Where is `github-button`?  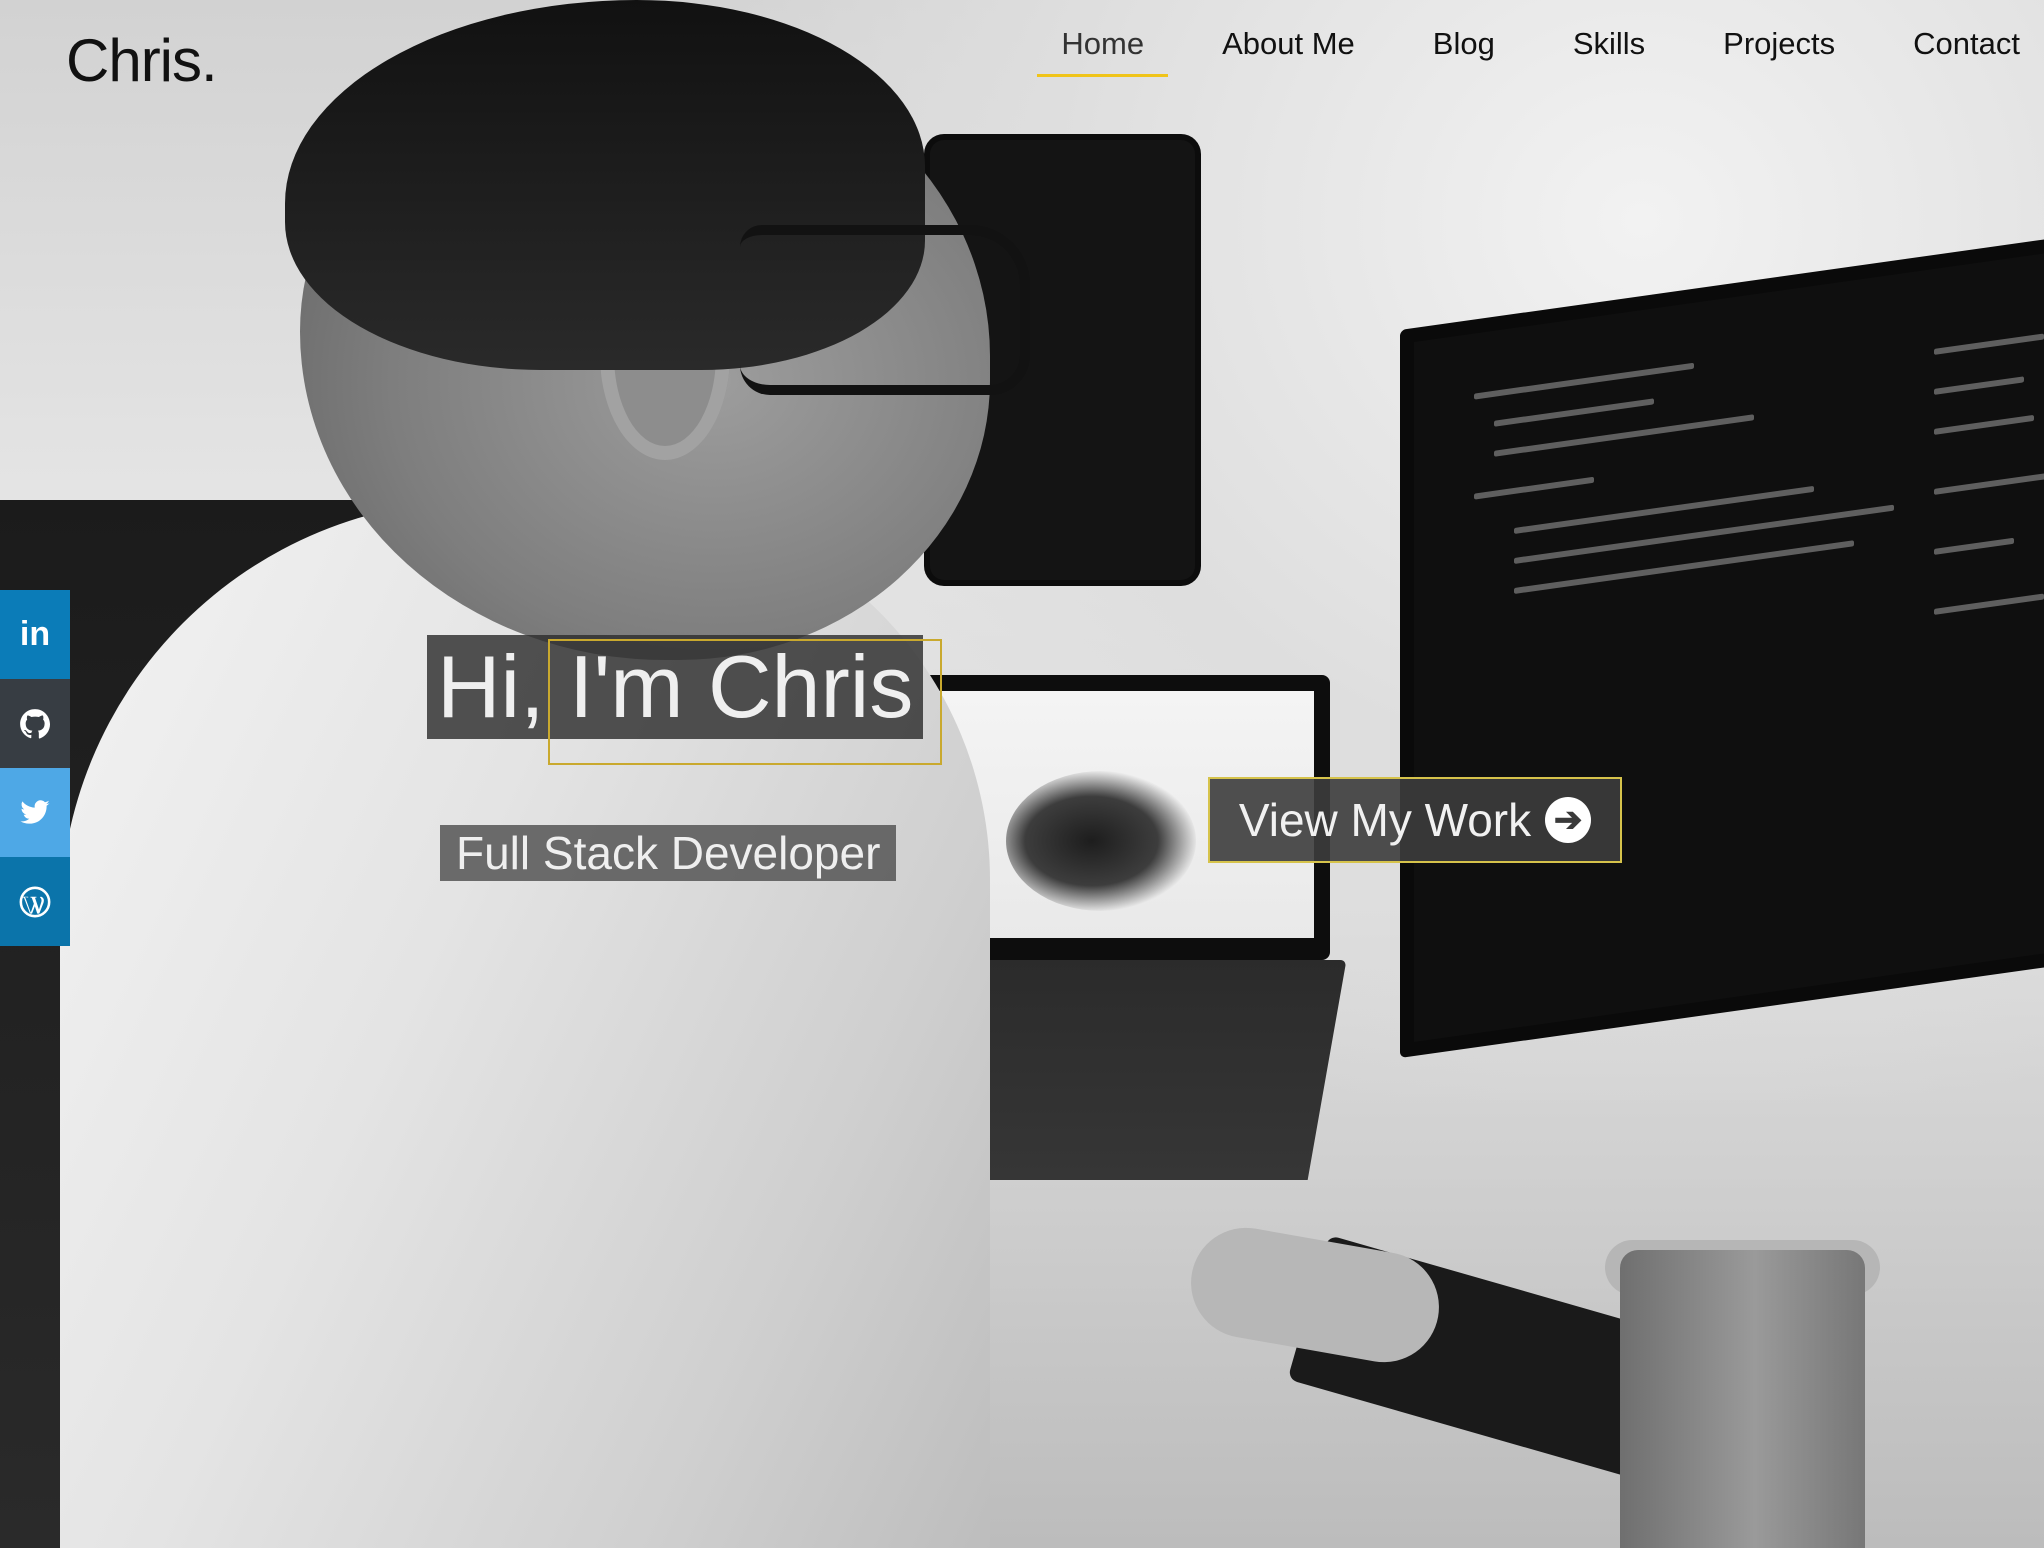 github-button is located at coordinates (35, 723).